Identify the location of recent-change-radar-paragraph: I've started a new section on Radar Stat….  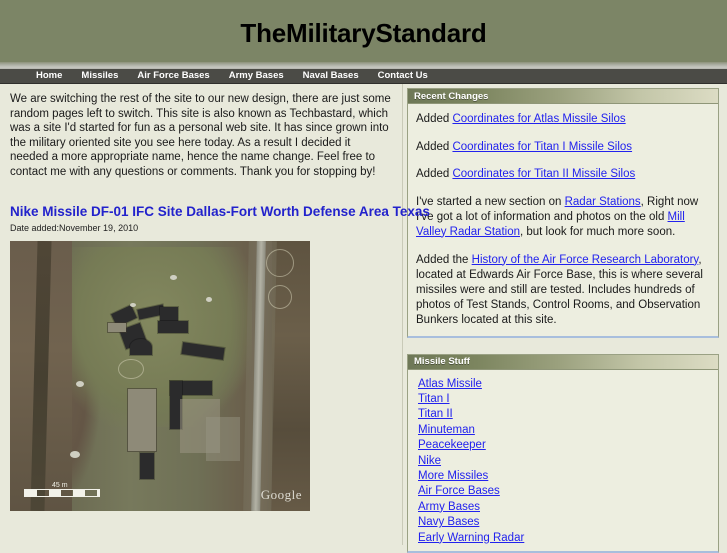
(562, 217).